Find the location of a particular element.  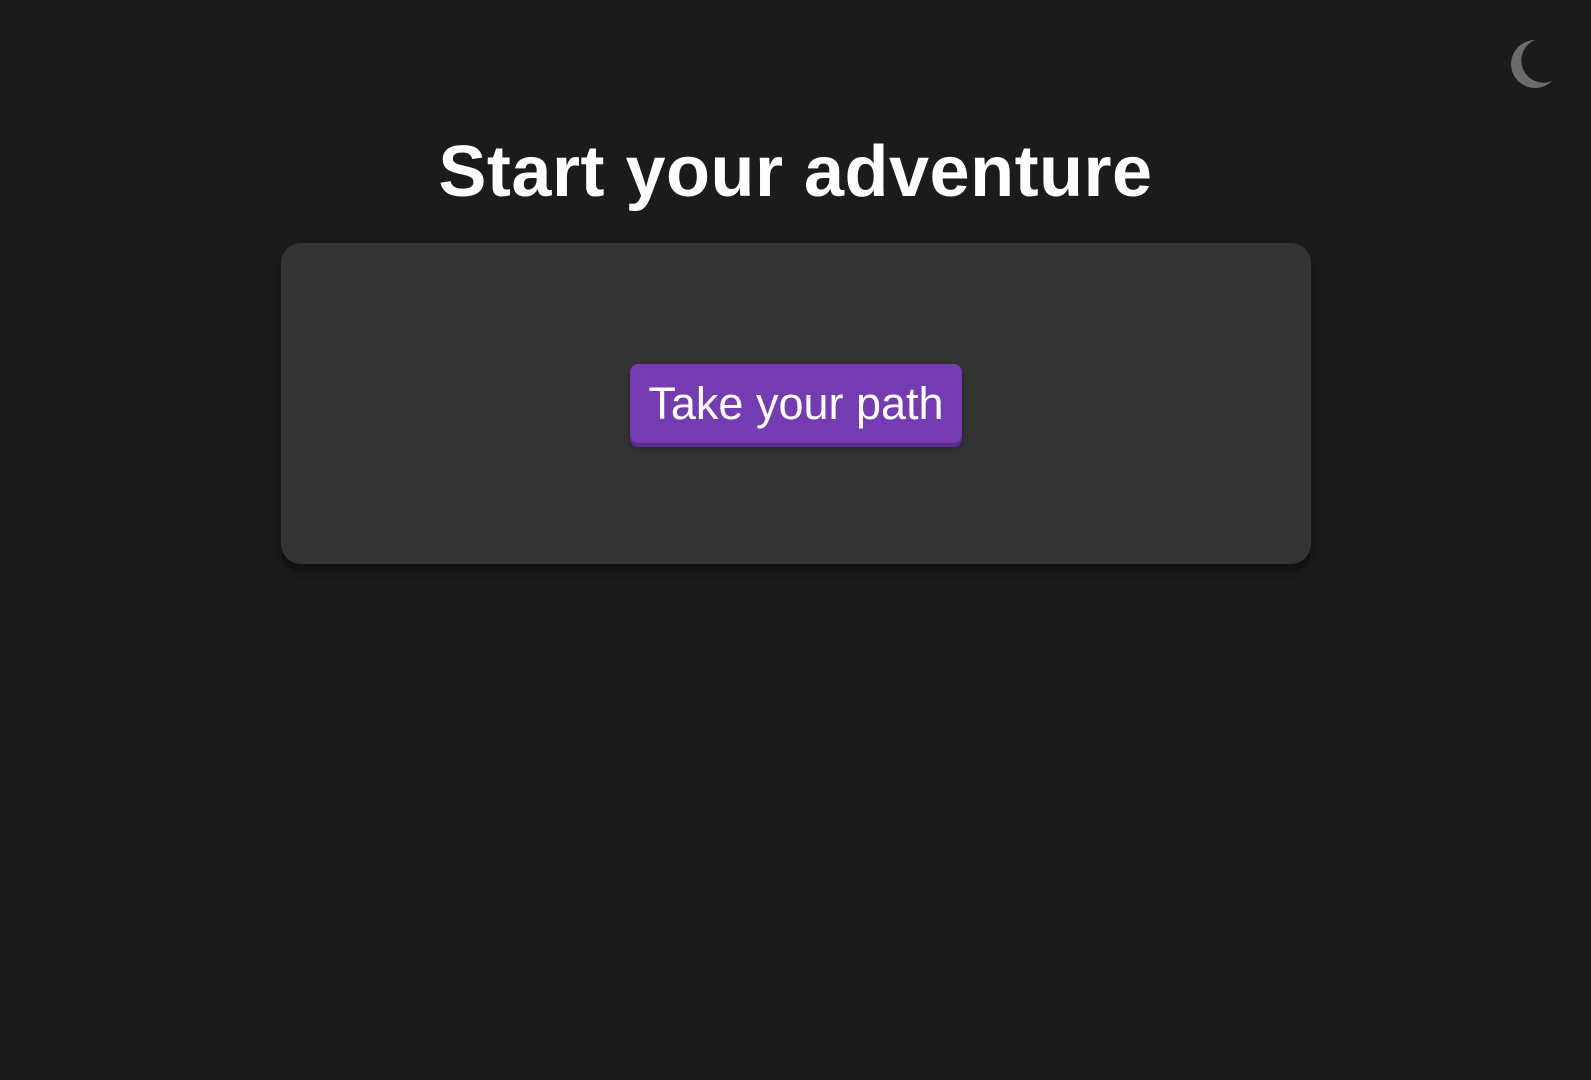

theme-toggle-button is located at coordinates (1528, 64).